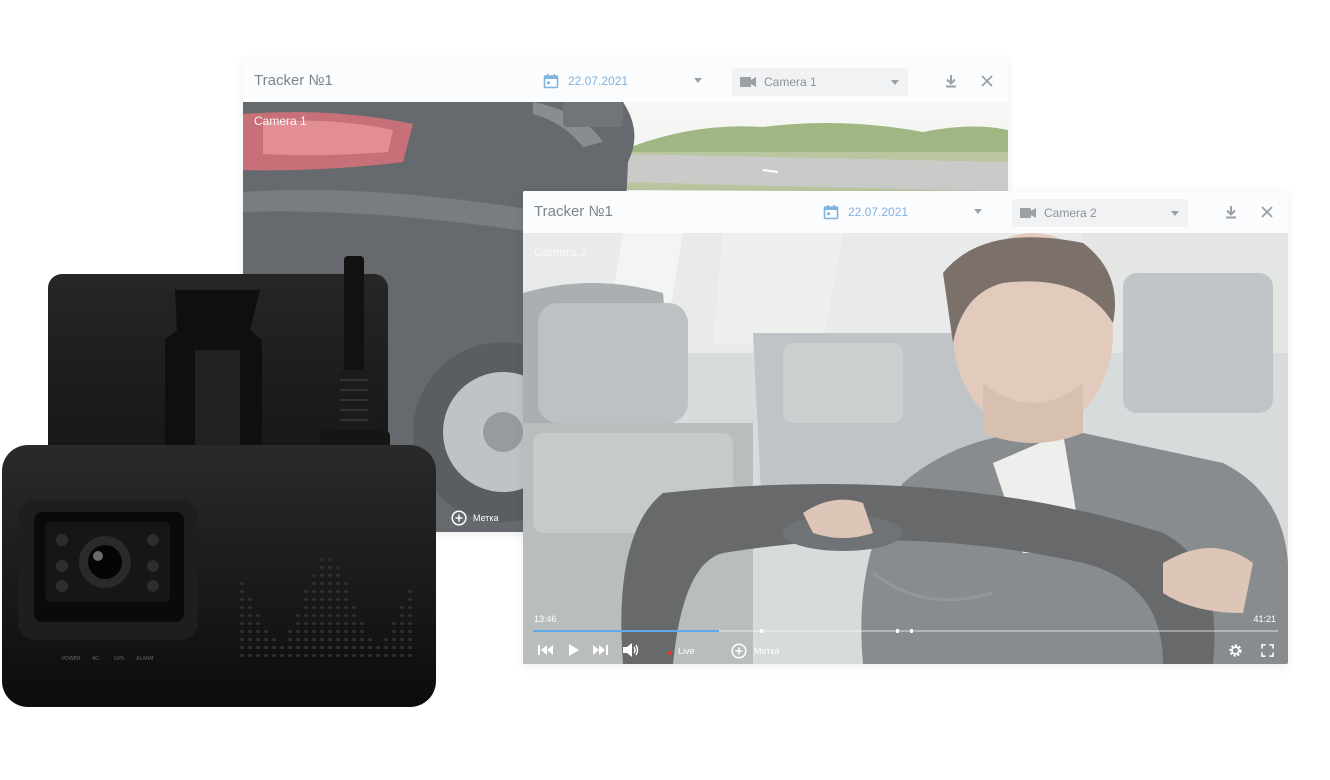  I want to click on live-button: Live, so click(686, 651).